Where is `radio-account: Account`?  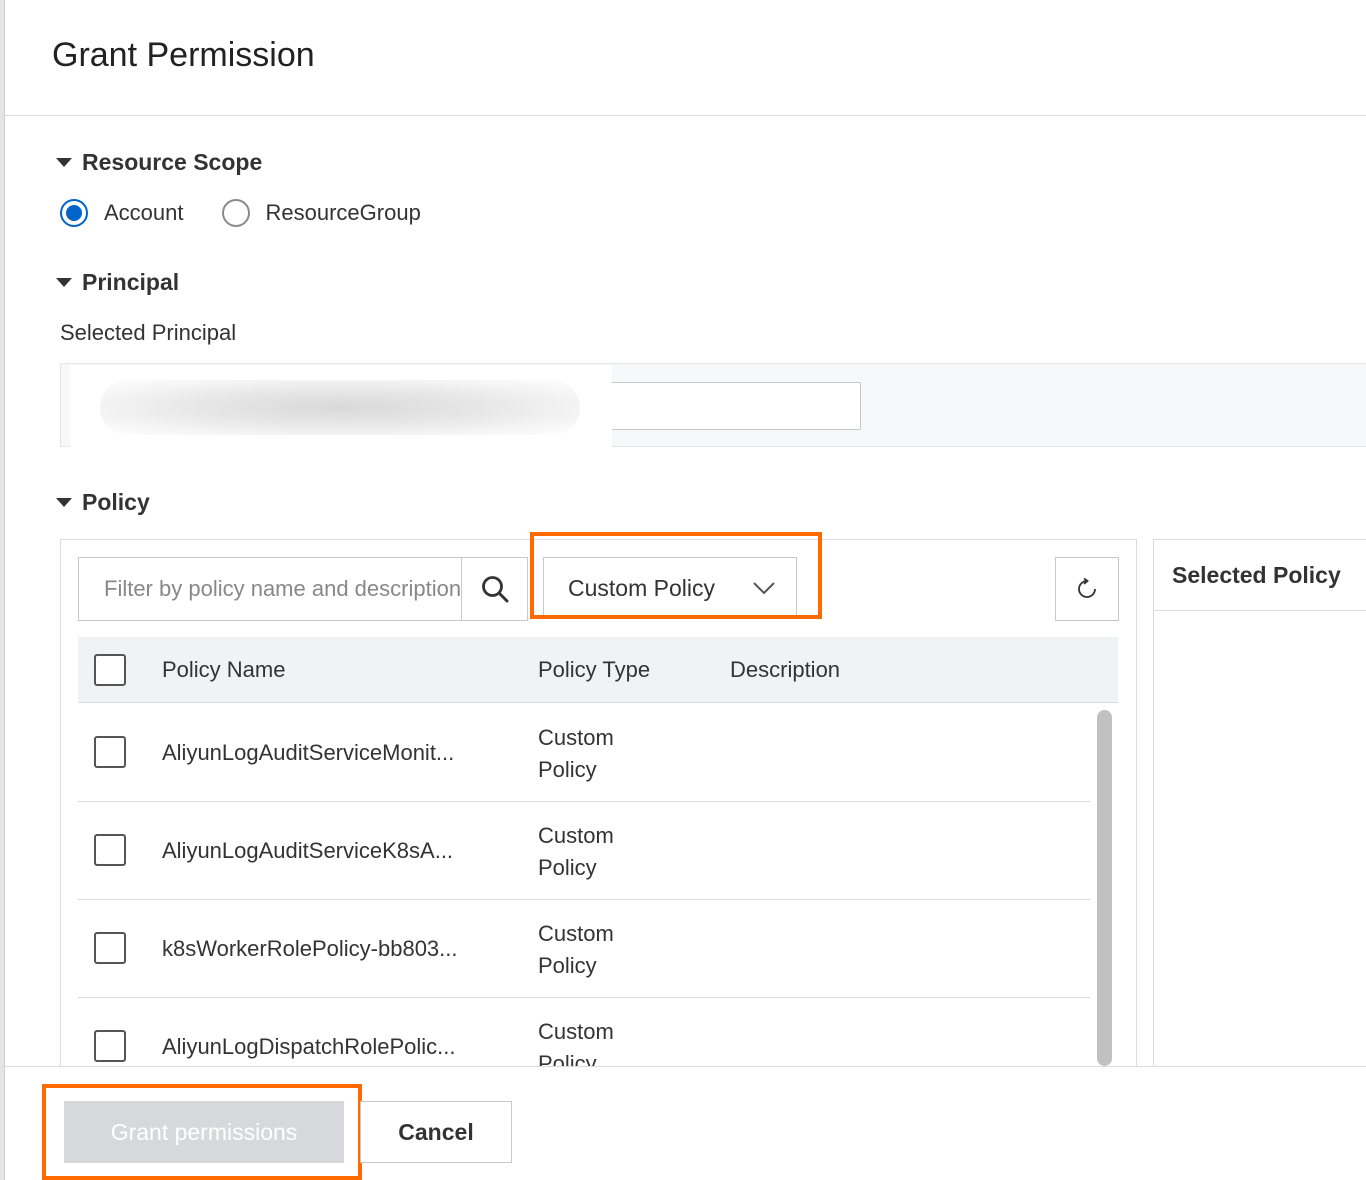
radio-account: Account is located at coordinates (122, 213).